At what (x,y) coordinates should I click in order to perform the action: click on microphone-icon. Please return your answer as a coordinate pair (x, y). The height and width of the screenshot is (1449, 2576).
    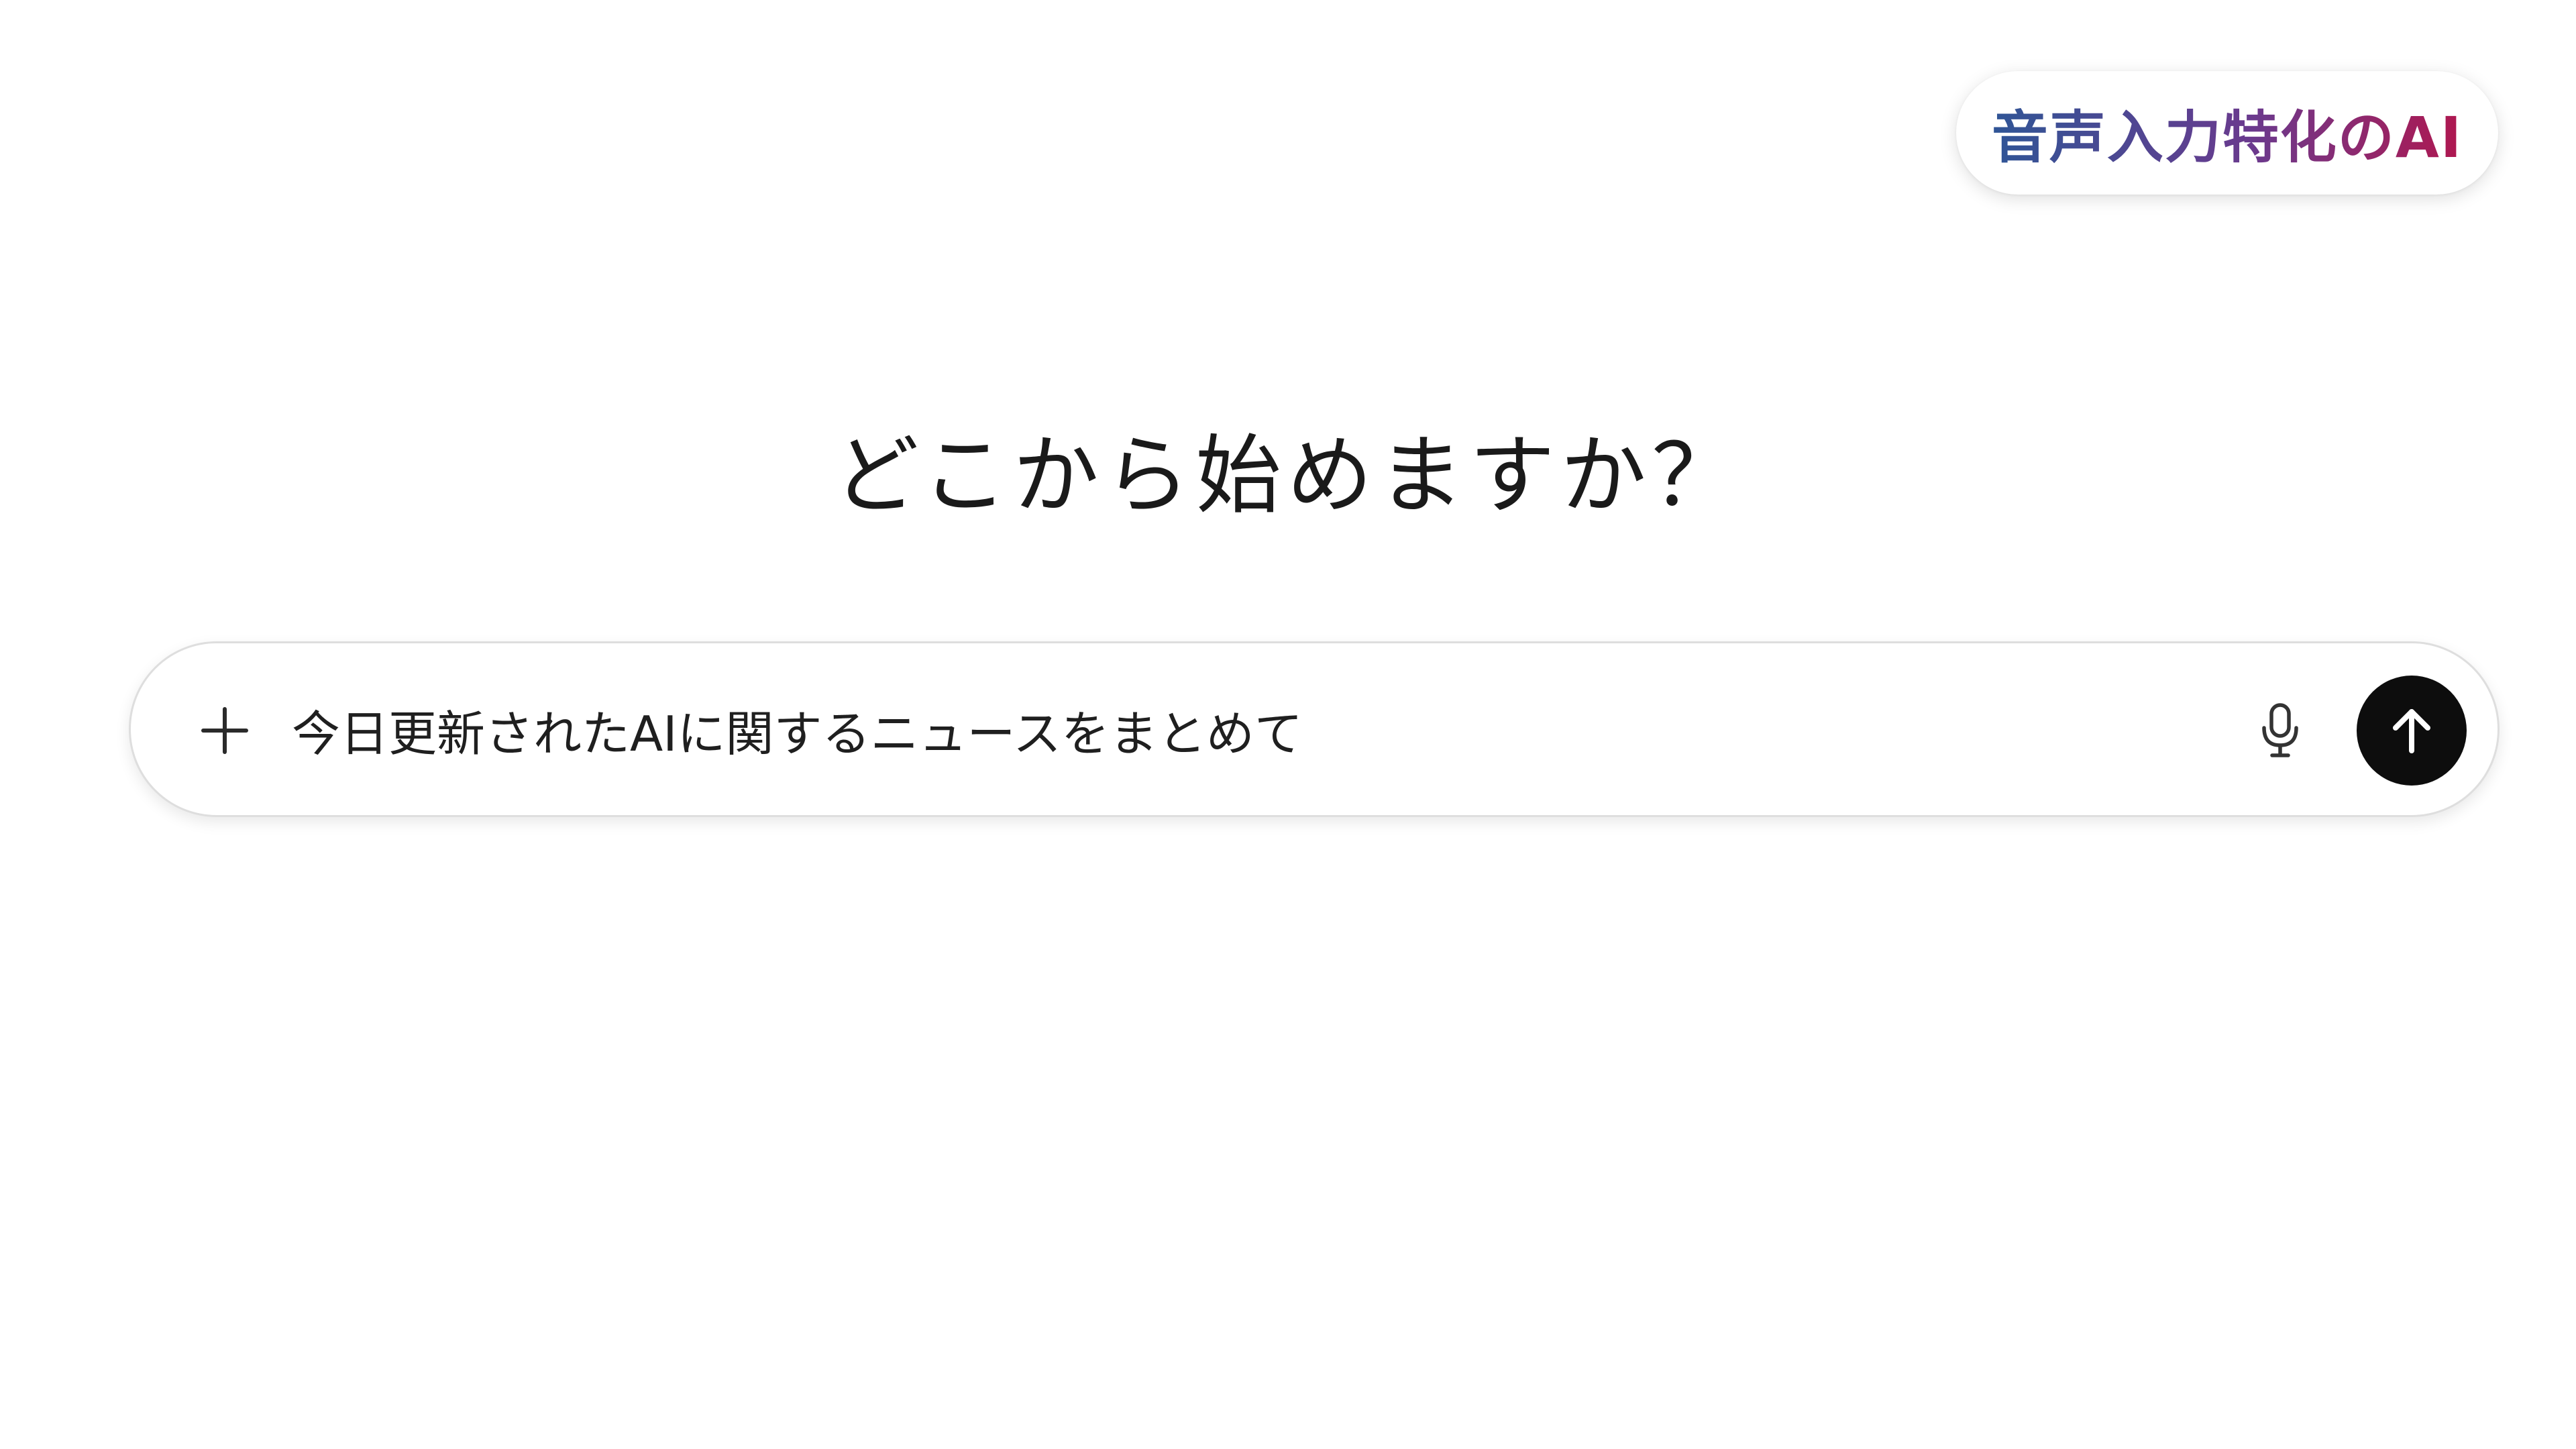
    Looking at the image, I should click on (2280, 730).